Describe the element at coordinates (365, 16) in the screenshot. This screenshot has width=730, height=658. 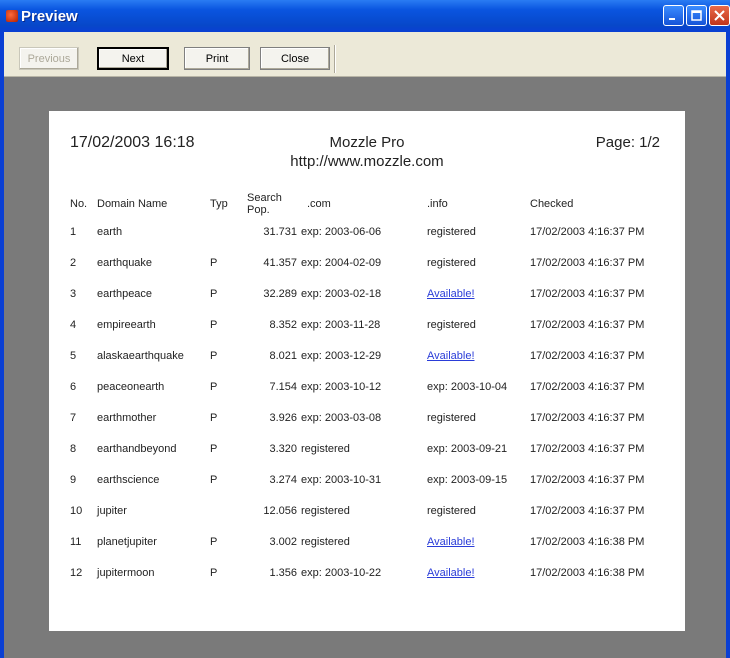
I see `title-bar: Preview` at that location.